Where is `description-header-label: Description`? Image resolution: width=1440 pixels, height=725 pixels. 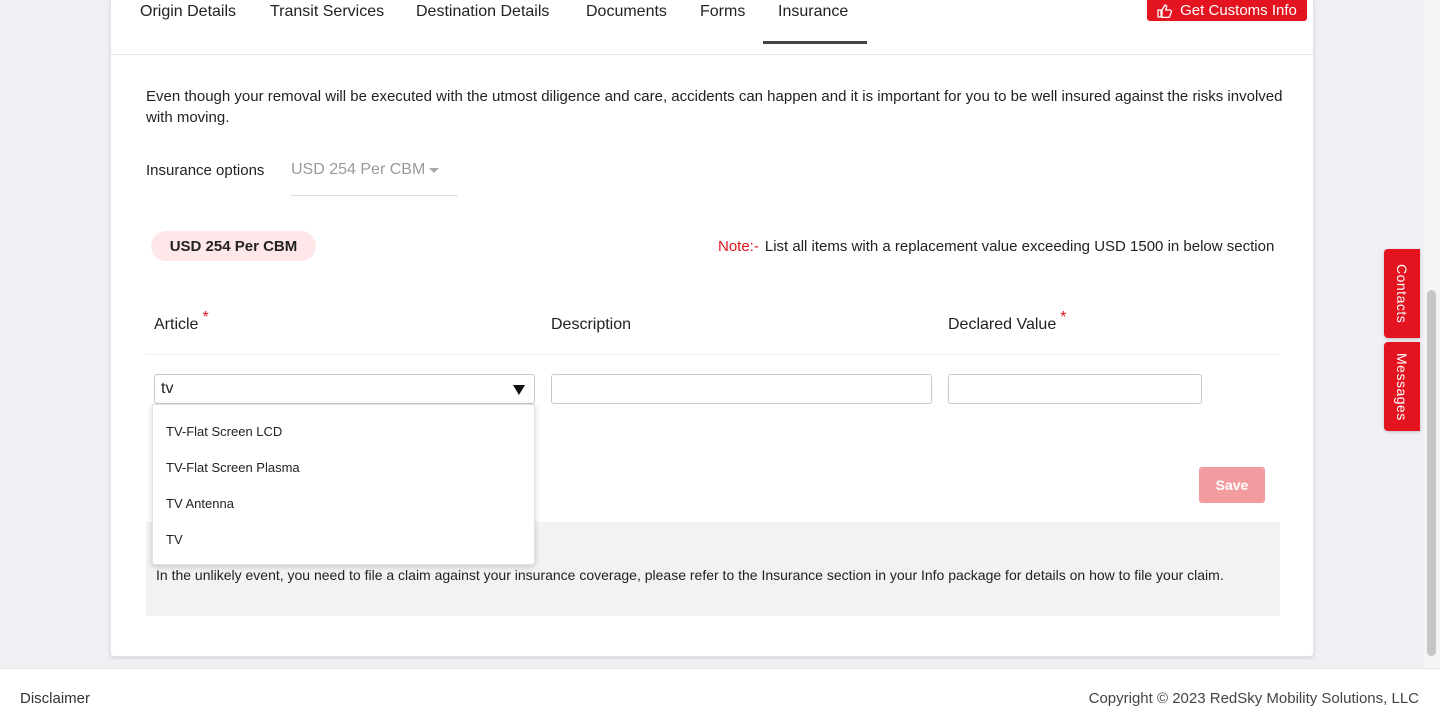
description-header-label: Description is located at coordinates (591, 324).